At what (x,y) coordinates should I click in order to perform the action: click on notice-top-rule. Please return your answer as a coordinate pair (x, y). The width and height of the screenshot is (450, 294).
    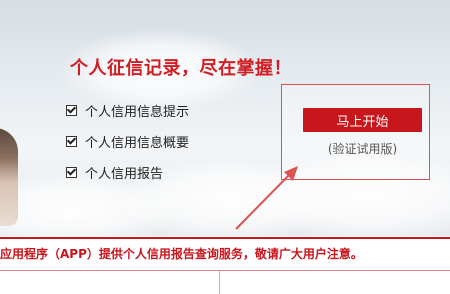
    Looking at the image, I should click on (225, 238).